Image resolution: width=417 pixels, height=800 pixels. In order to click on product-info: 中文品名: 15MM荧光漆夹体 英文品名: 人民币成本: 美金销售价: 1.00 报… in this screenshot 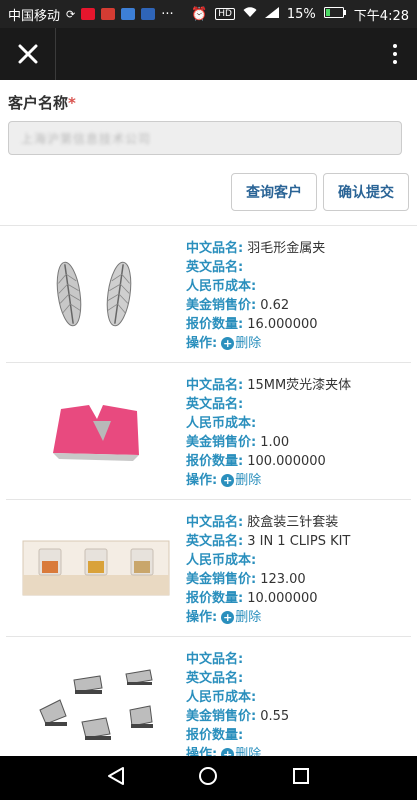, I will do `click(298, 431)`.